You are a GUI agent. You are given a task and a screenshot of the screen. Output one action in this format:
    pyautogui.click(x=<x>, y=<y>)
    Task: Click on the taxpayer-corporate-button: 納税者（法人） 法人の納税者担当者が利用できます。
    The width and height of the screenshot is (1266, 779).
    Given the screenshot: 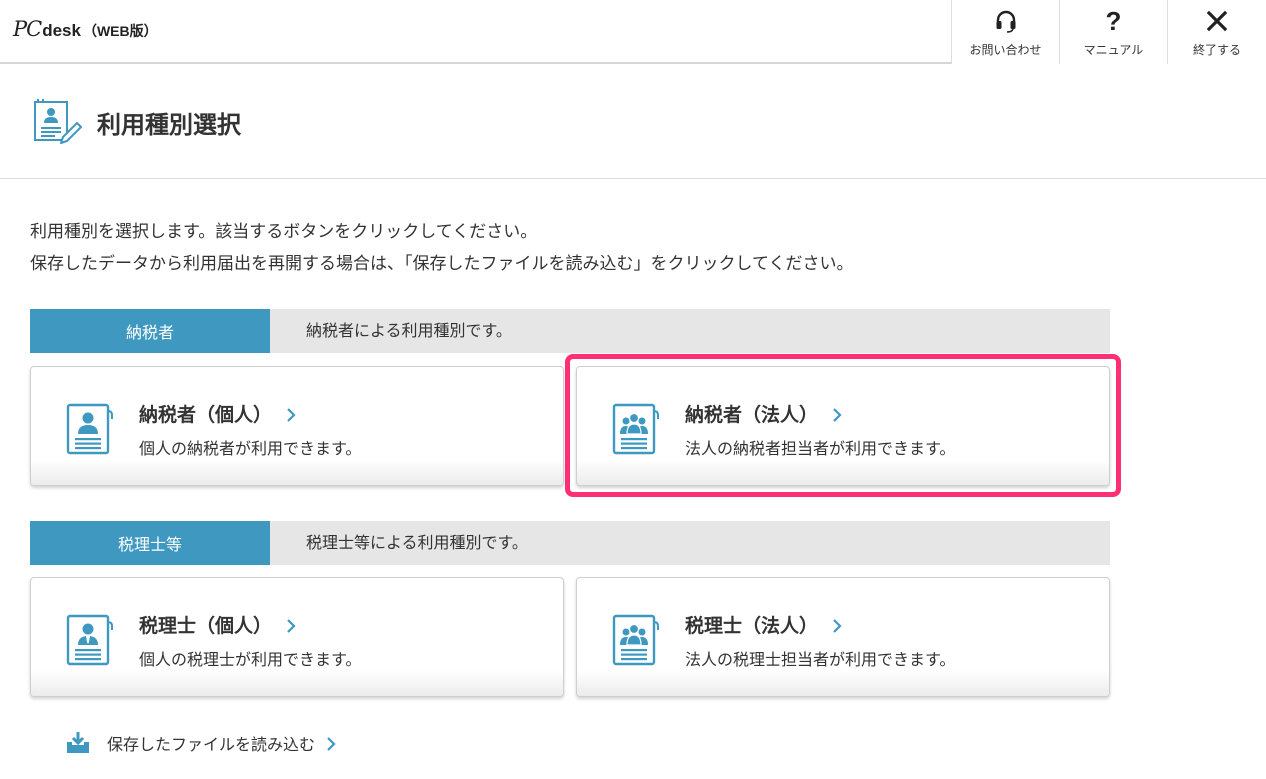 What is the action you would take?
    pyautogui.click(x=843, y=426)
    